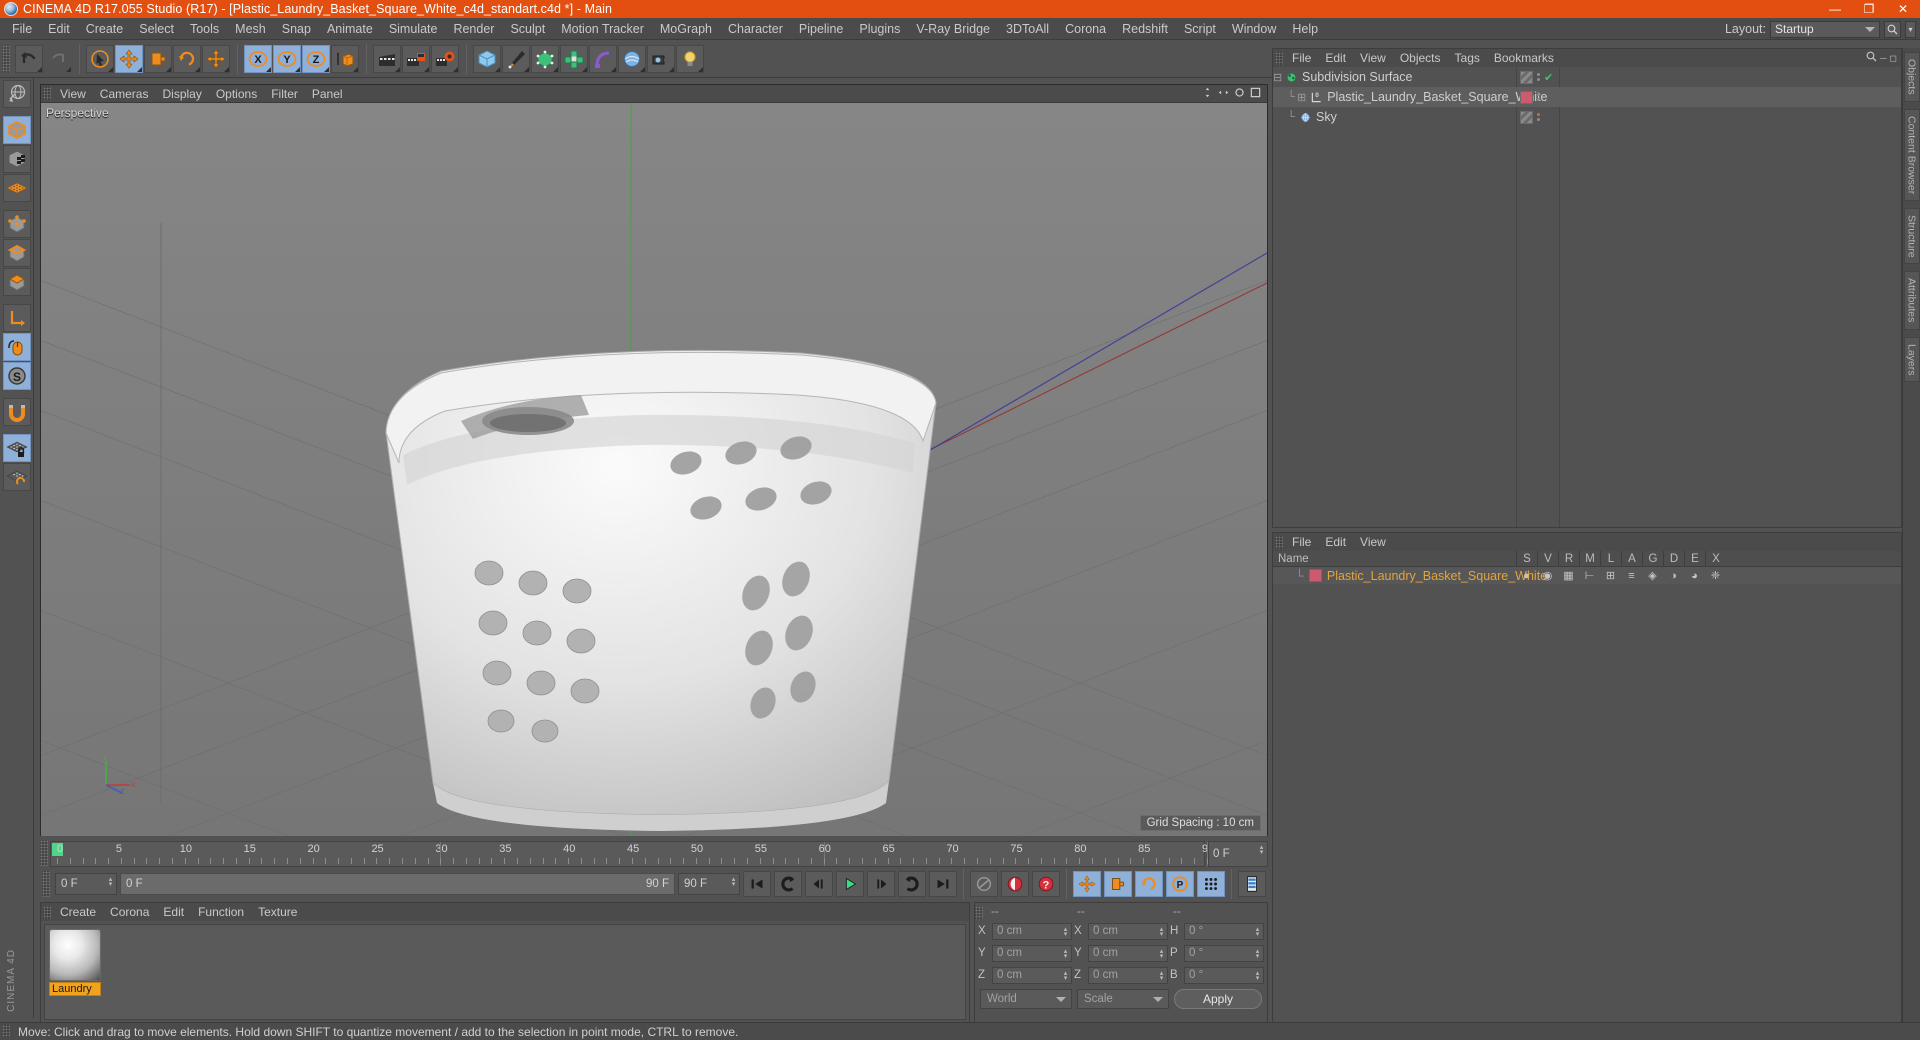 This screenshot has width=1920, height=1040. I want to click on coordinate-mode-dropdown: Scale, so click(1123, 999).